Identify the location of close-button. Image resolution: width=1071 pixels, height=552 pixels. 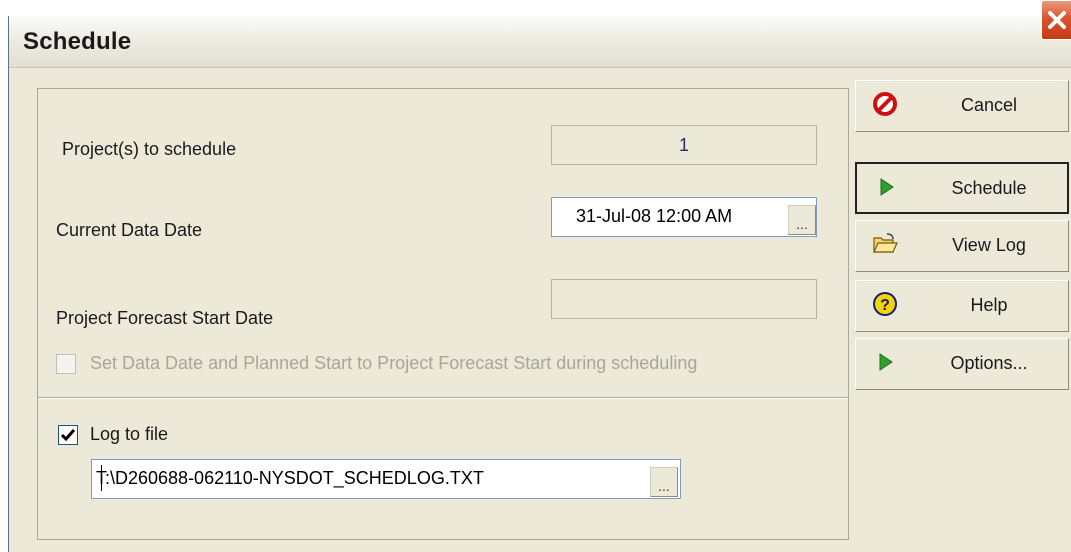
(1056, 20).